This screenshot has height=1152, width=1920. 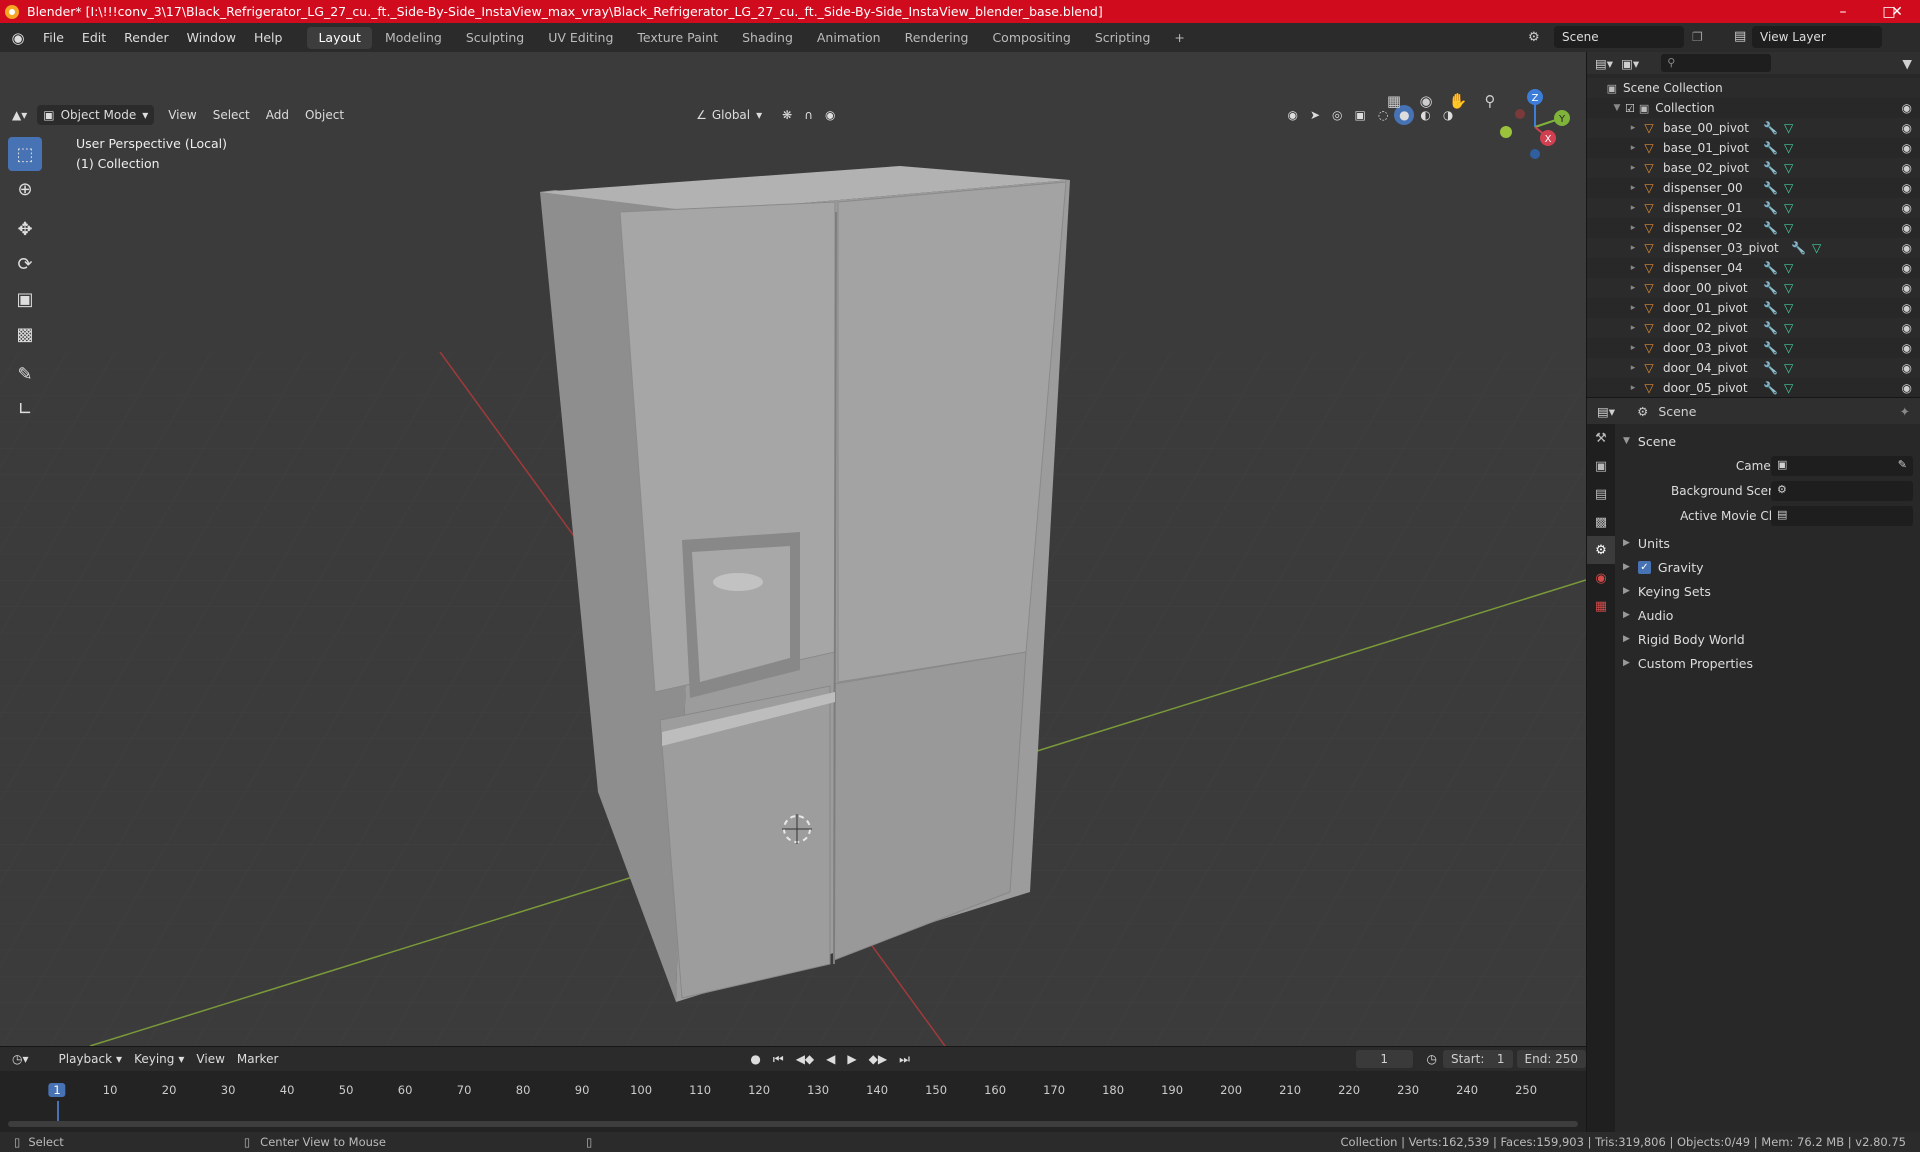 What do you see at coordinates (1601, 438) in the screenshot?
I see `tool-tab-icon: ⚒` at bounding box center [1601, 438].